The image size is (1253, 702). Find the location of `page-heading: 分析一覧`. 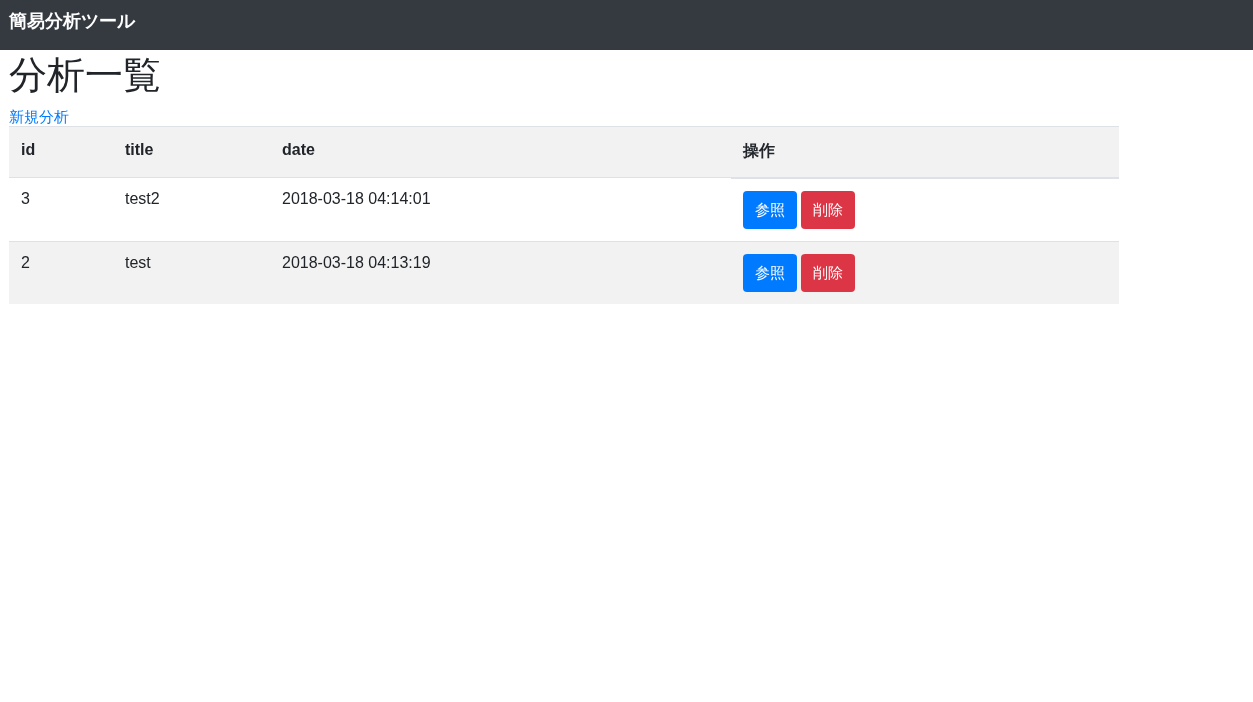

page-heading: 分析一覧 is located at coordinates (85, 75).